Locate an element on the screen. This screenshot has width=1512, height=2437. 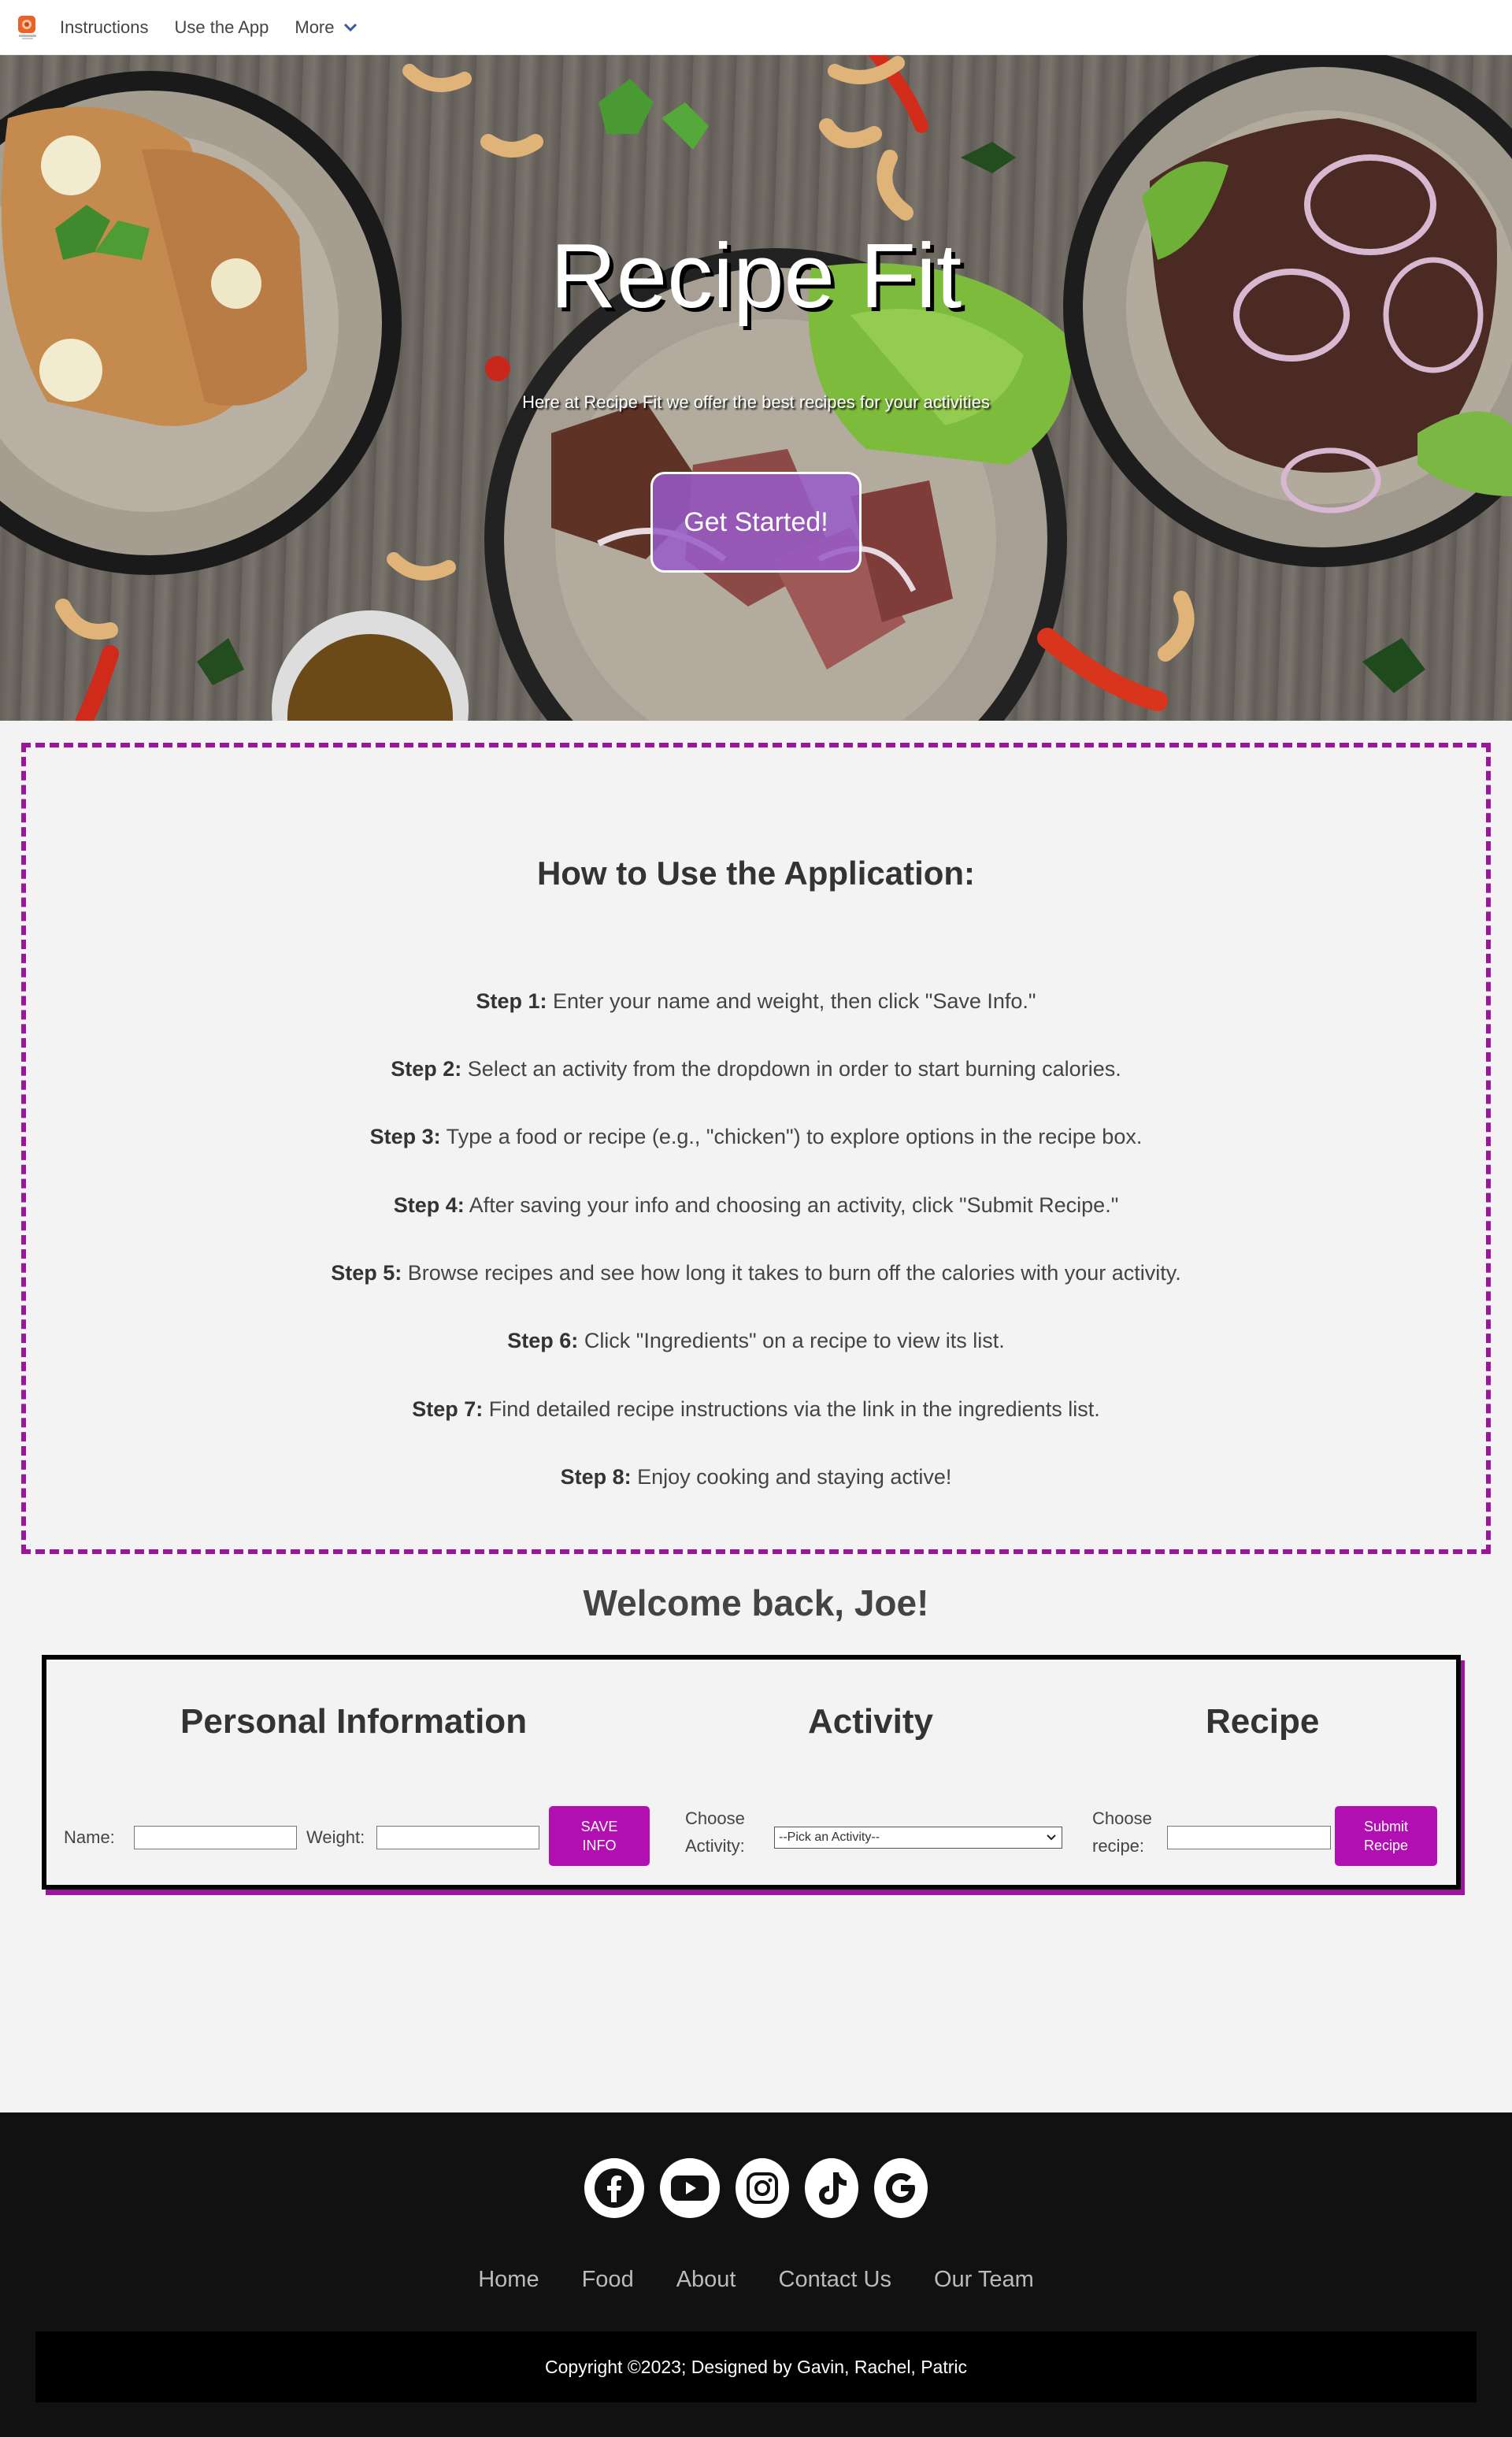
google-icon is located at coordinates (901, 2188).